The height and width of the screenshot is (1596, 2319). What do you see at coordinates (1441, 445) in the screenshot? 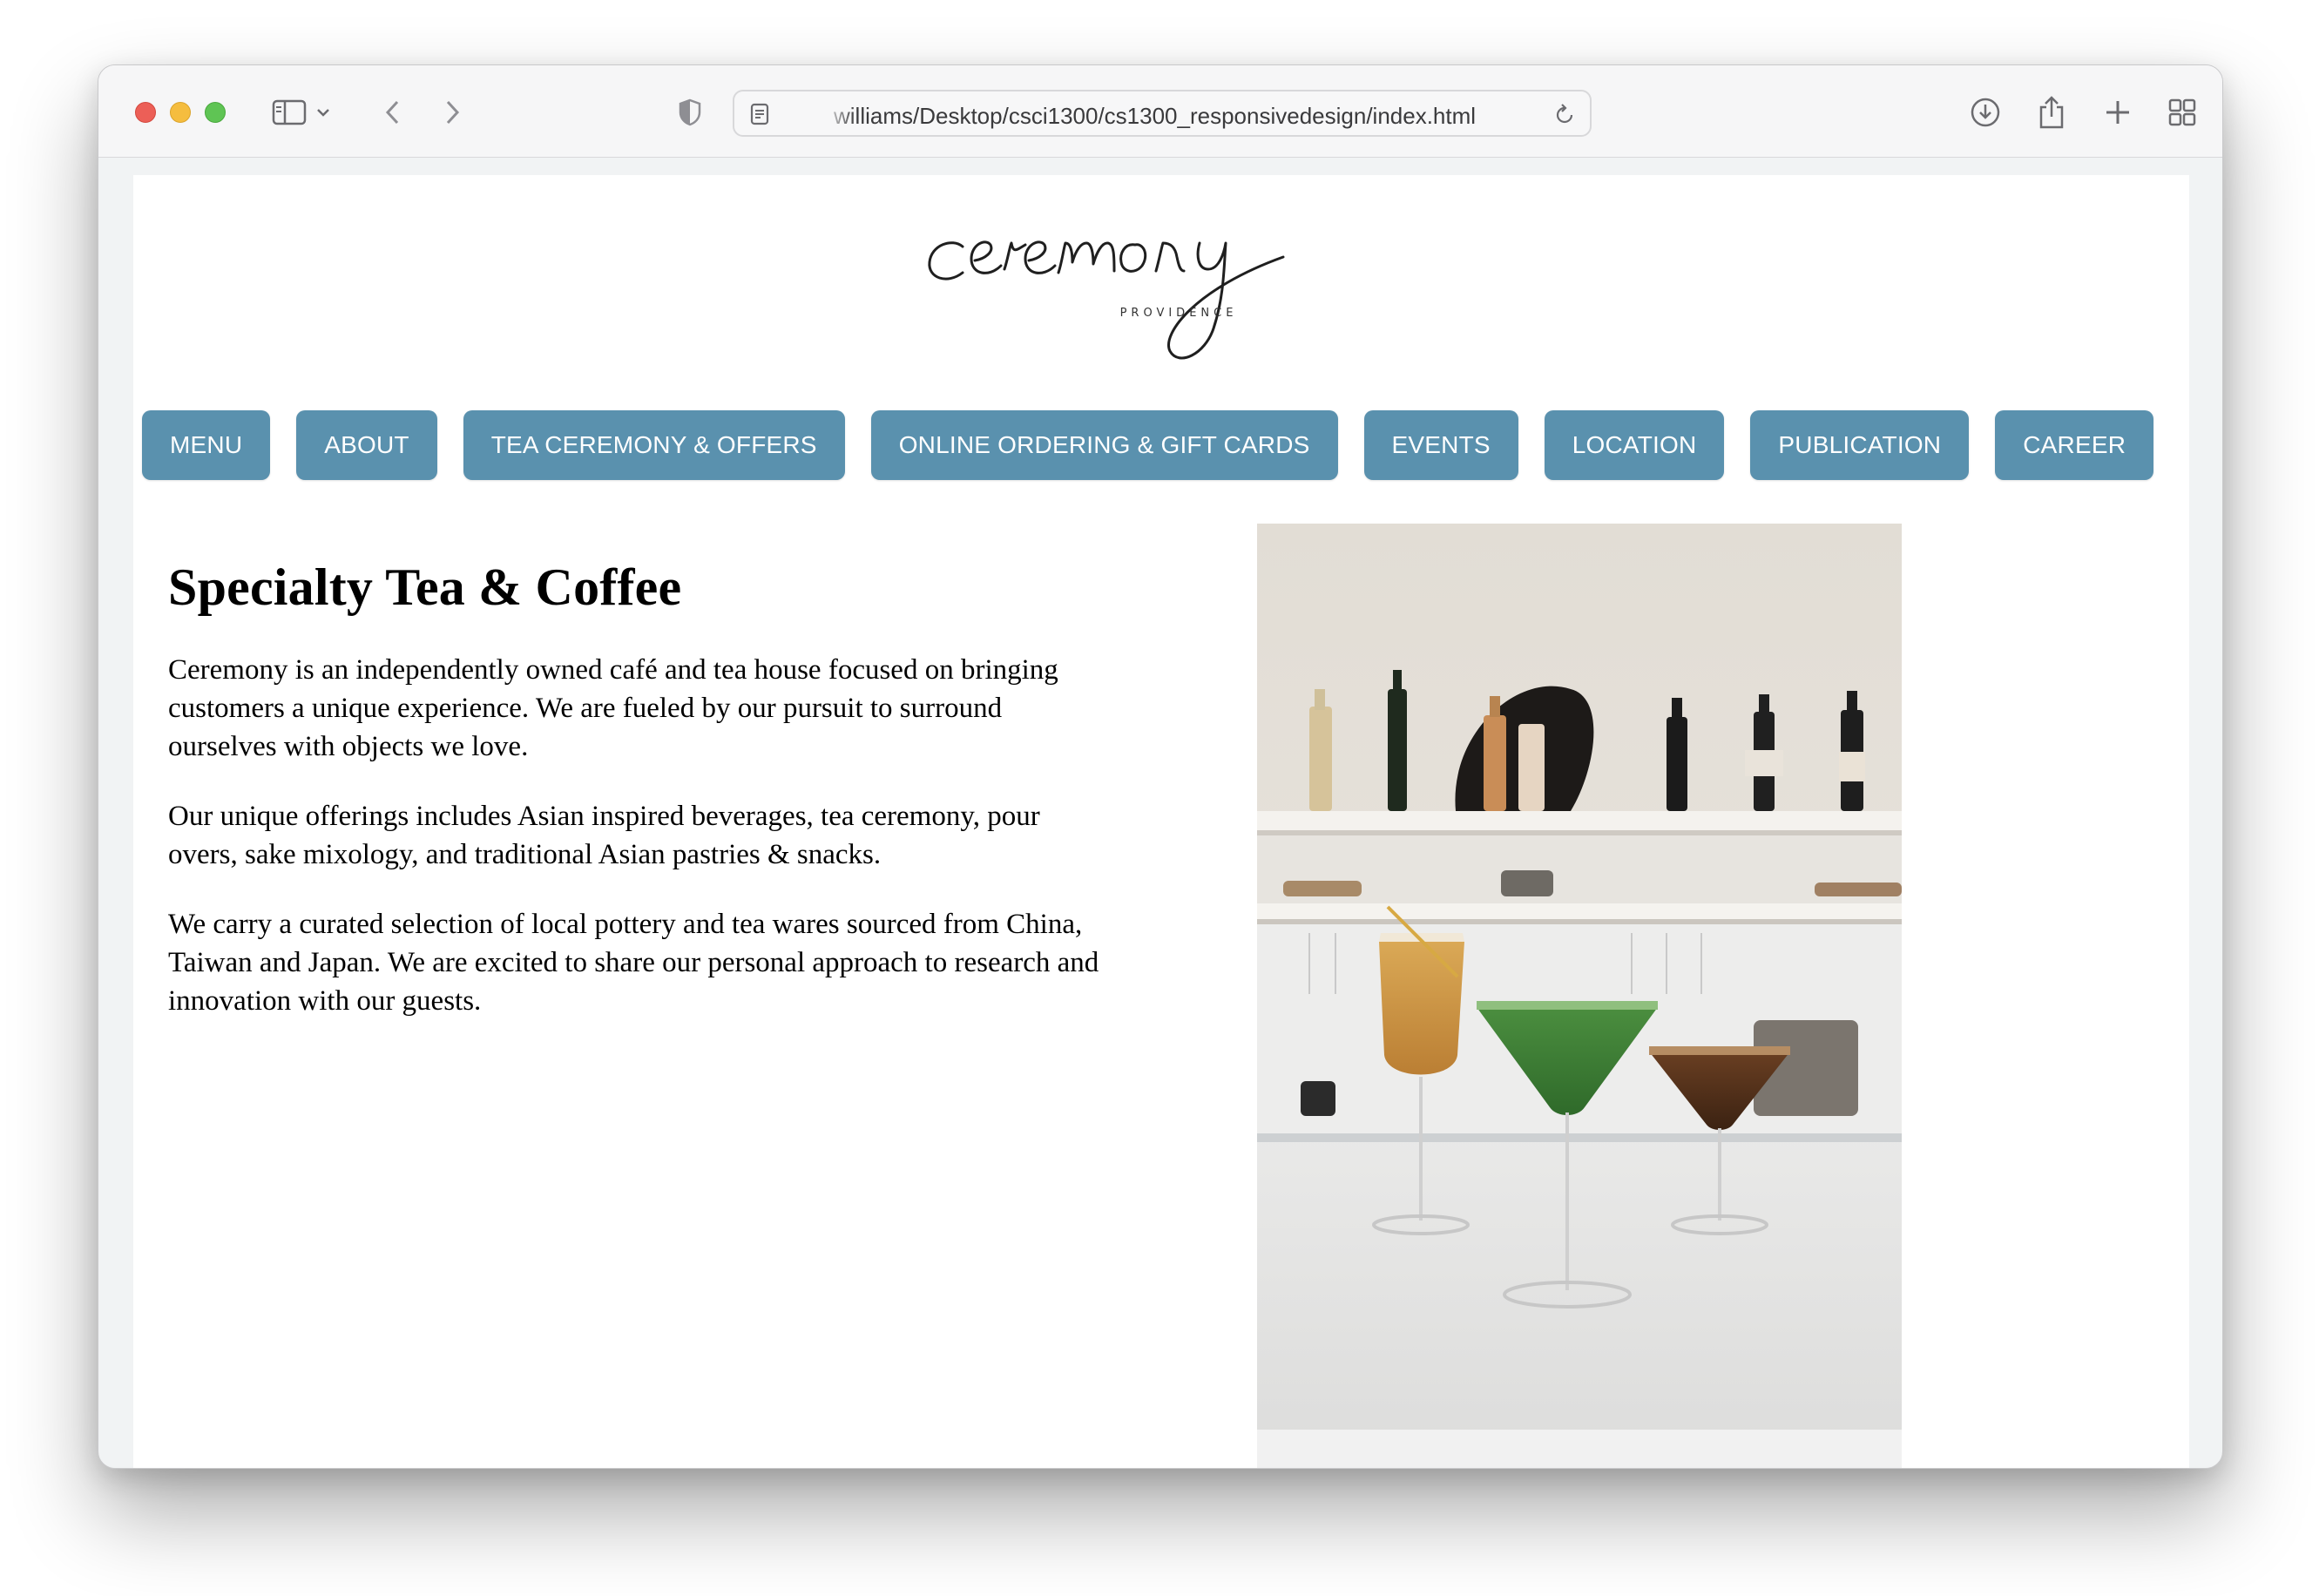
I see `nav-events-button: EVENTS` at bounding box center [1441, 445].